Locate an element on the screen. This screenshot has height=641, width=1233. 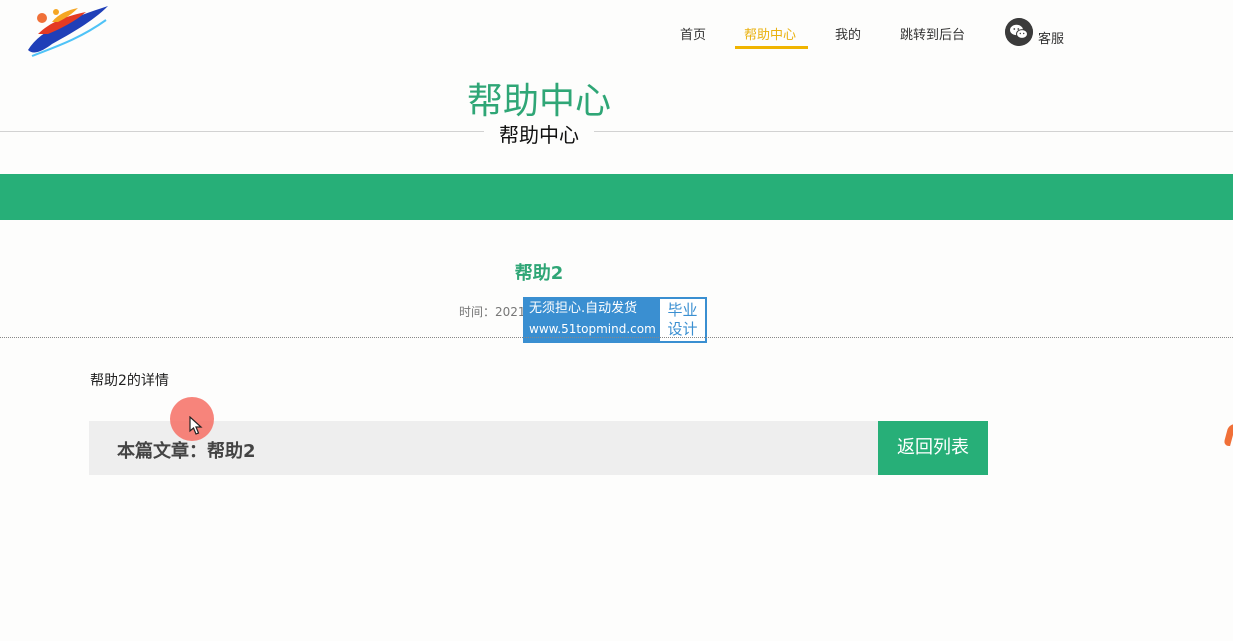
article-divider is located at coordinates (616, 337).